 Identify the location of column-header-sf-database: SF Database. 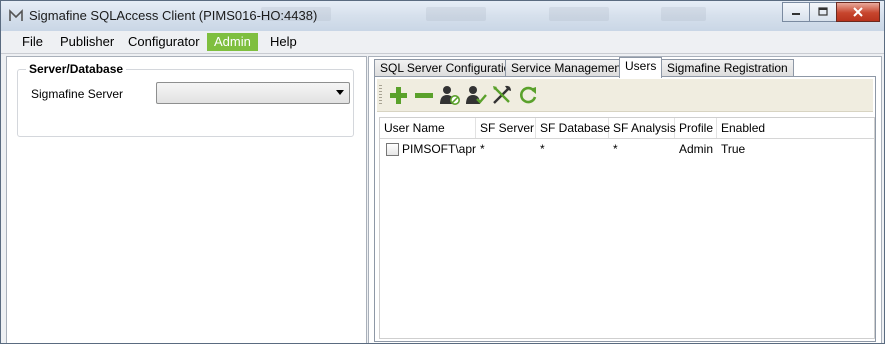
(573, 128).